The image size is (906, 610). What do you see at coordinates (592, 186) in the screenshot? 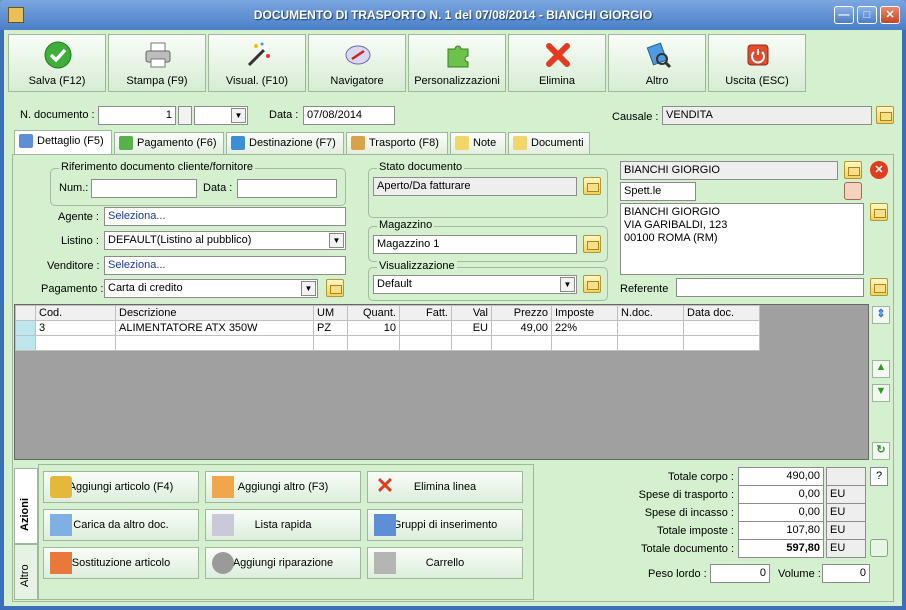
I see `stato-folder-icon` at bounding box center [592, 186].